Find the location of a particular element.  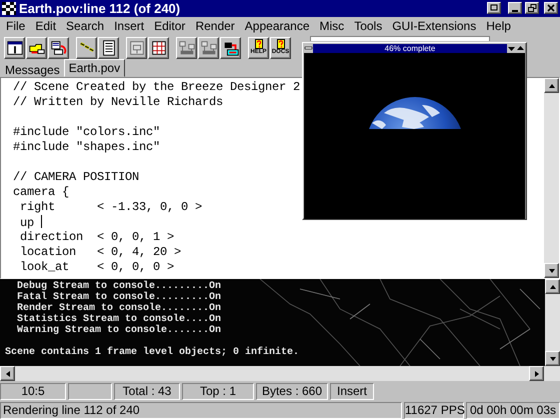

window-title: Earth.pov:line 112 (of 240) is located at coordinates (100, 8).